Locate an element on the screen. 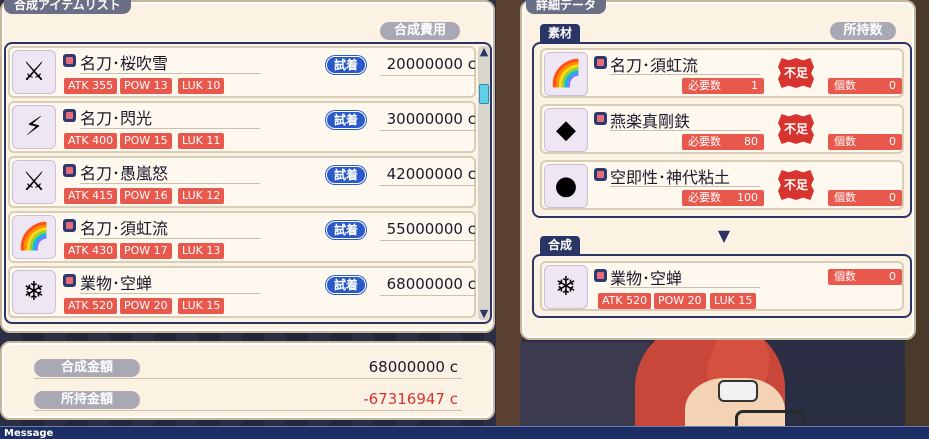  scroll-thumb is located at coordinates (484, 94).